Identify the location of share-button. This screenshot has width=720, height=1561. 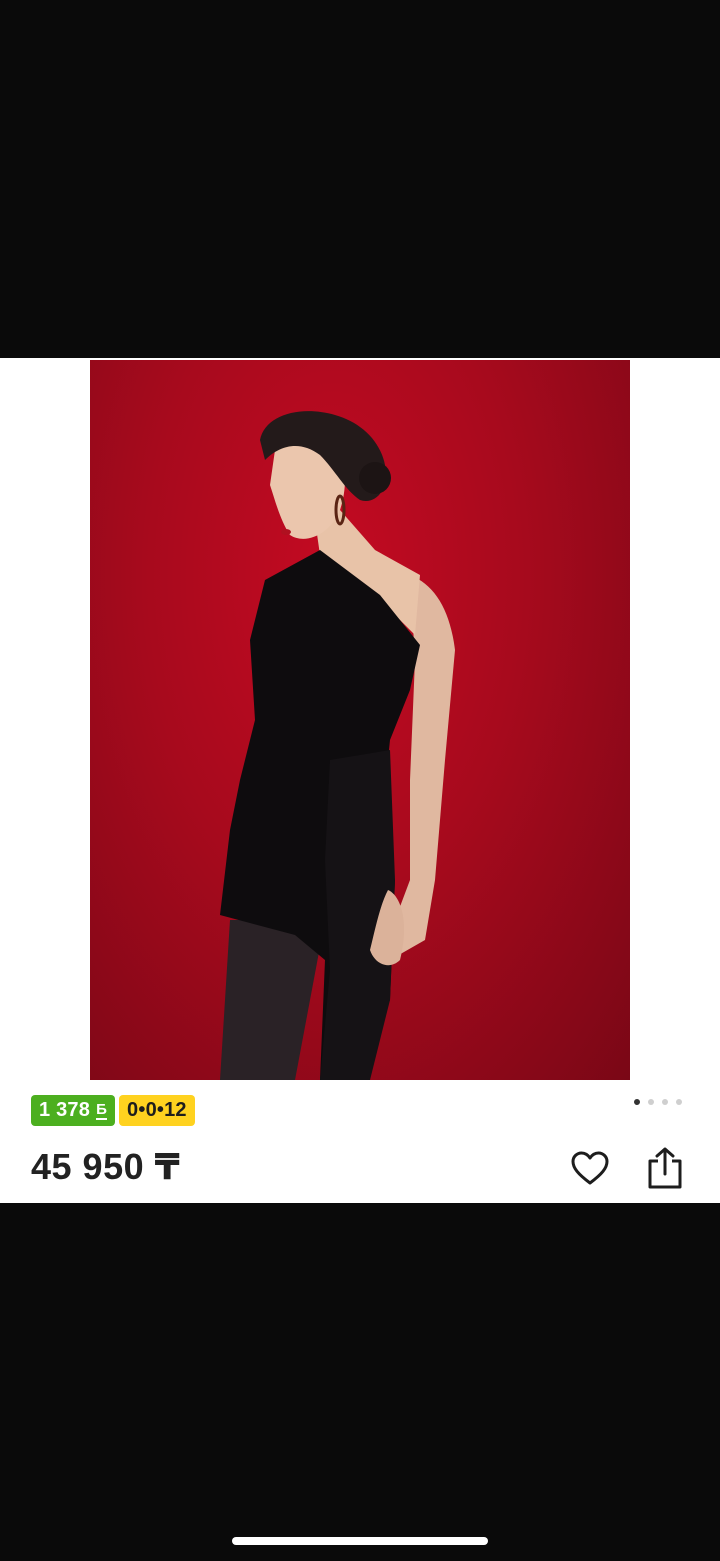
(665, 1168).